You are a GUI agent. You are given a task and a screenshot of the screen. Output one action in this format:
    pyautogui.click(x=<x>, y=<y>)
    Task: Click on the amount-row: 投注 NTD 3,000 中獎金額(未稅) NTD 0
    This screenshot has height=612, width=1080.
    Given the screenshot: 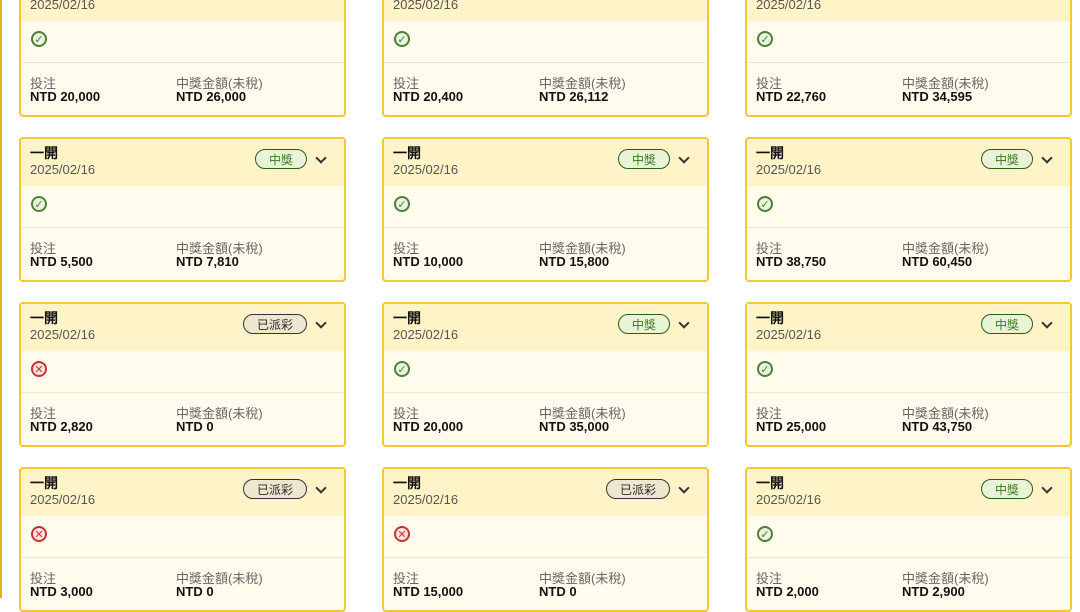 What is the action you would take?
    pyautogui.click(x=182, y=584)
    